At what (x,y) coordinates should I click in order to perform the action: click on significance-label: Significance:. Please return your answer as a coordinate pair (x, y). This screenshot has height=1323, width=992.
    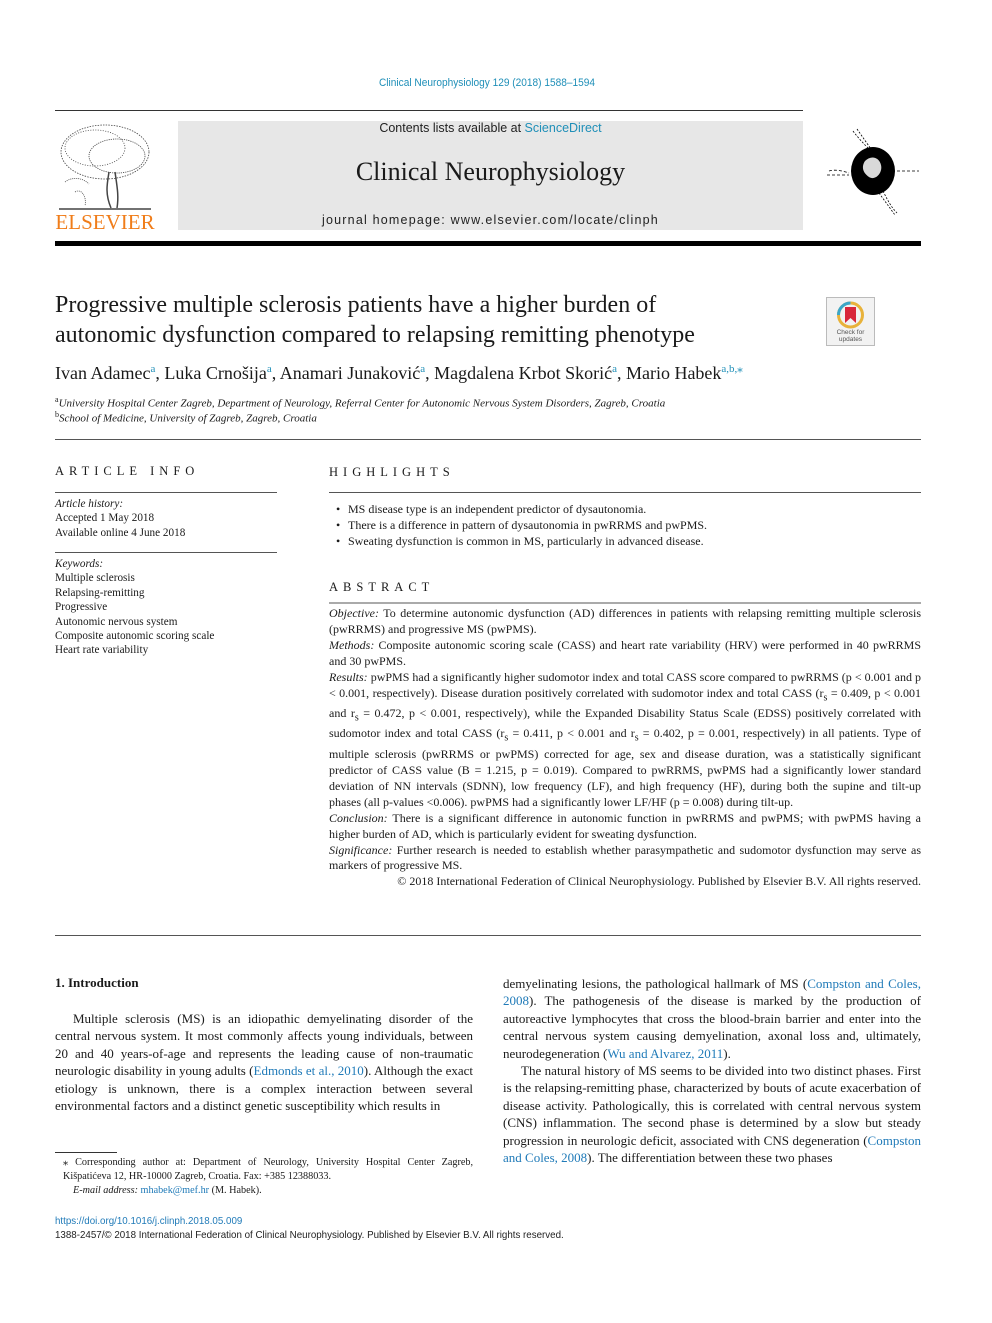
    Looking at the image, I should click on (361, 849).